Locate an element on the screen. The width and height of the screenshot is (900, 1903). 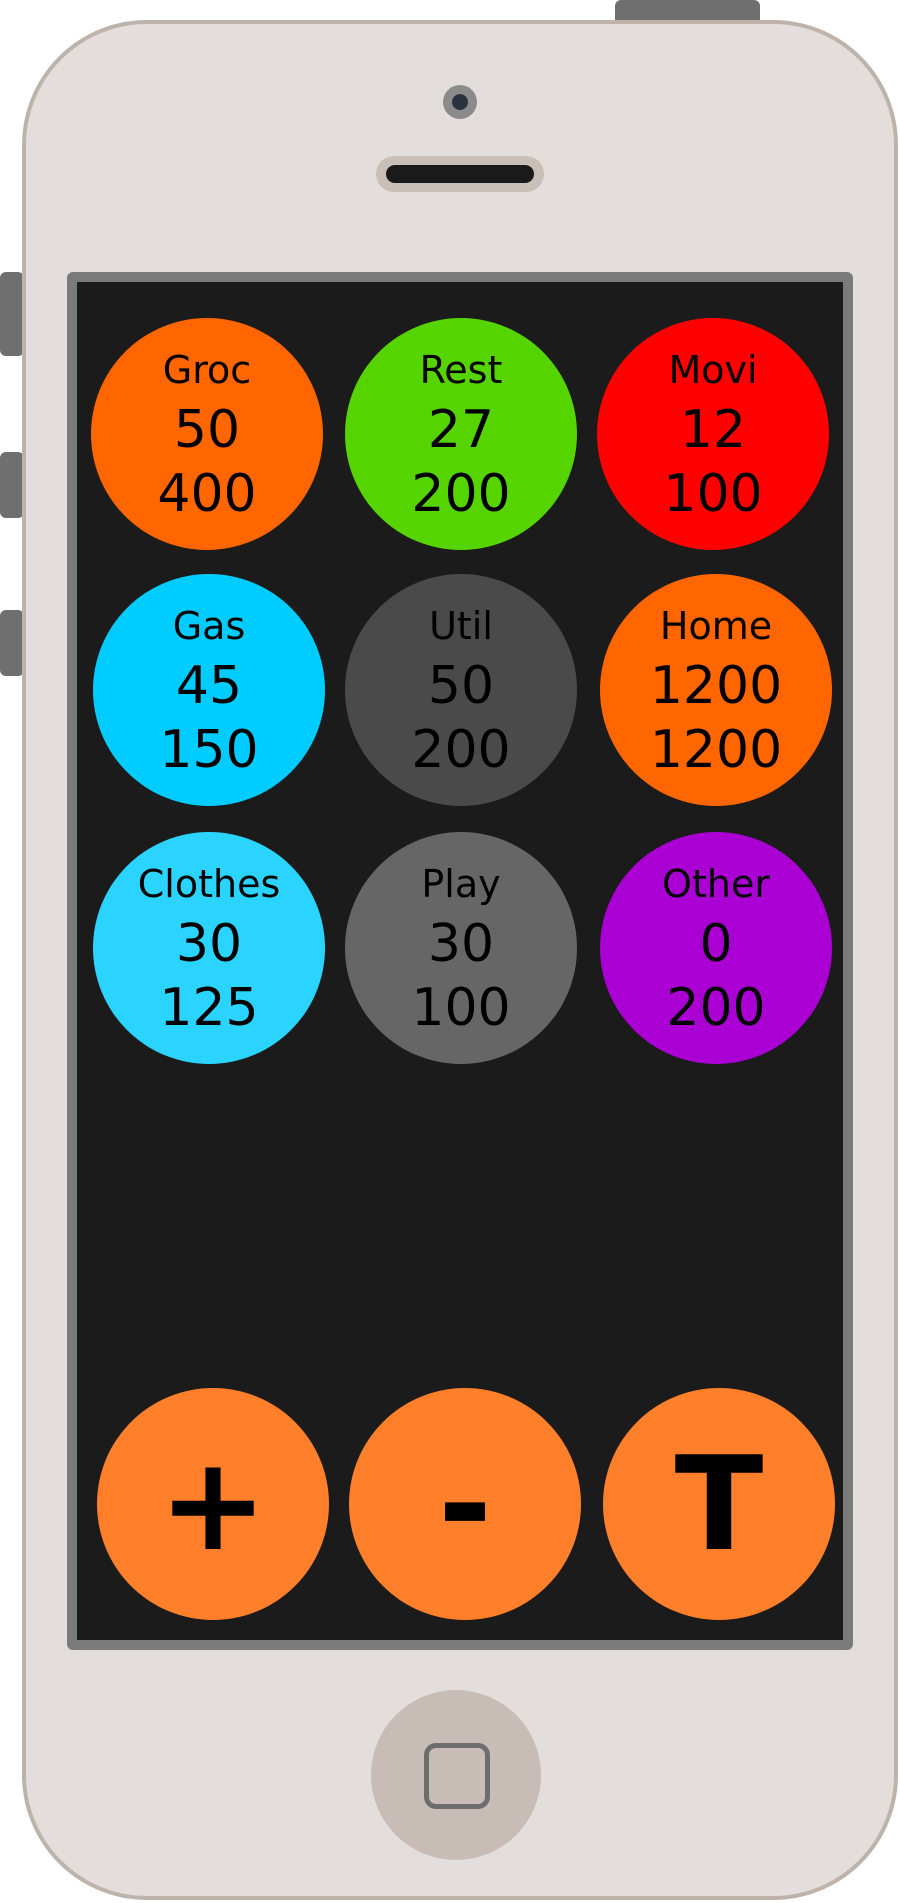
volume-down-button is located at coordinates (12, 643).